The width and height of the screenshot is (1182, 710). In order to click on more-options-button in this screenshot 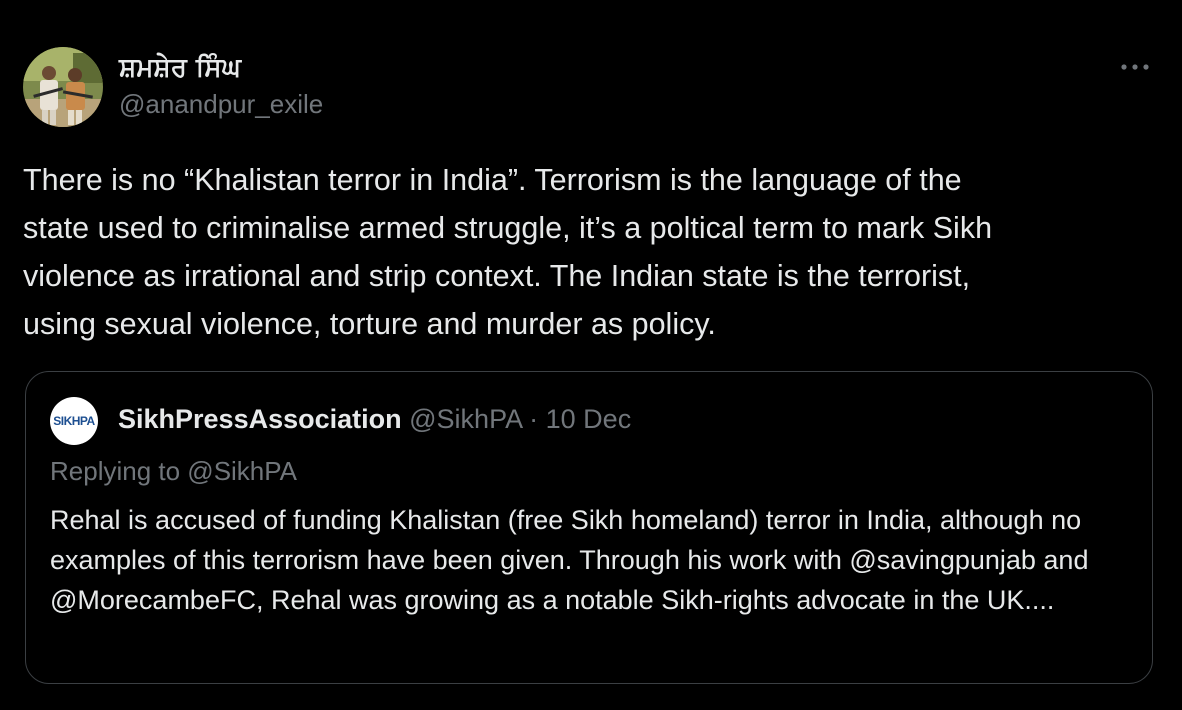, I will do `click(1135, 67)`.